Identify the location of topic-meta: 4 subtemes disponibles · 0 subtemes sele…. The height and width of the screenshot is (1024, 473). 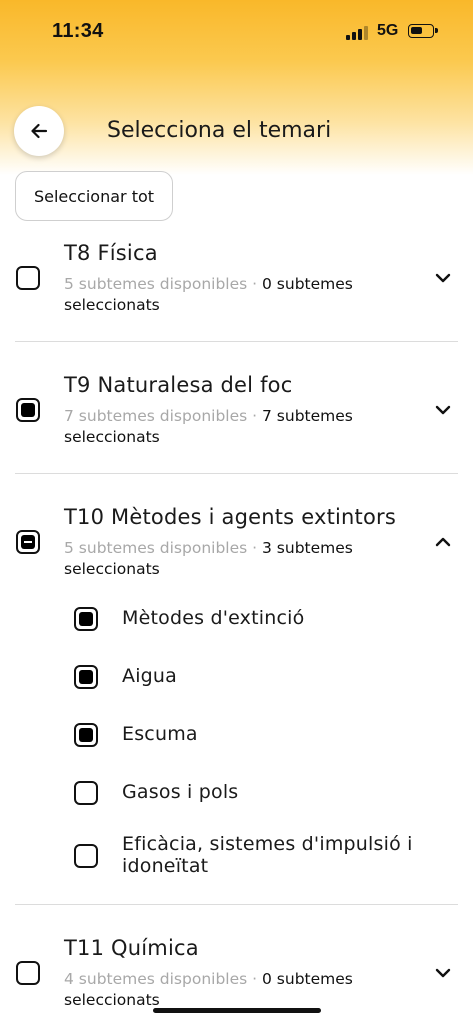
(229, 990).